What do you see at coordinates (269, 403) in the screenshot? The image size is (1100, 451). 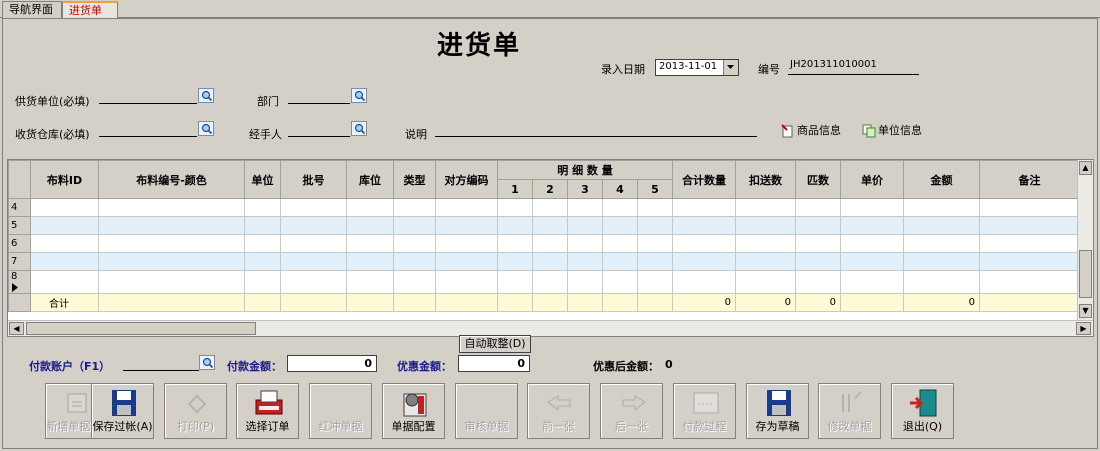 I see `select-order-icon` at bounding box center [269, 403].